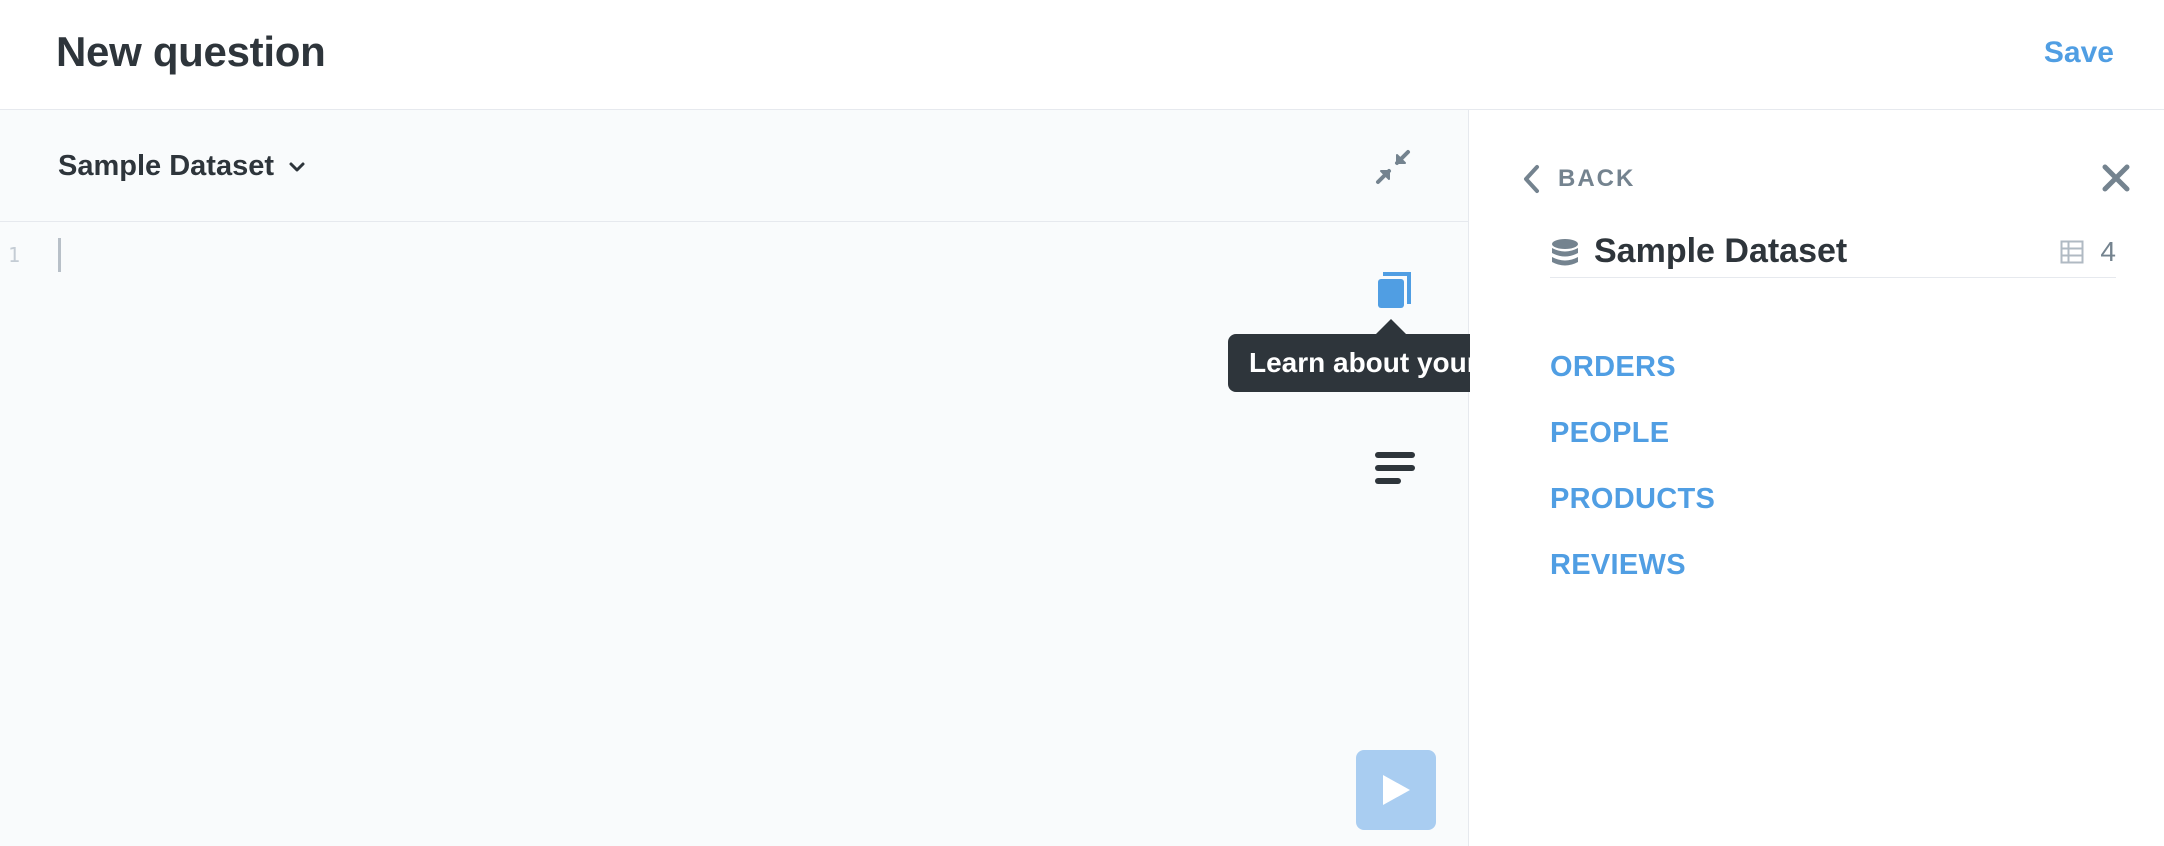 The image size is (2164, 846). Describe the element at coordinates (1632, 433) in the screenshot. I see `table-link-people: PEOPLE` at that location.